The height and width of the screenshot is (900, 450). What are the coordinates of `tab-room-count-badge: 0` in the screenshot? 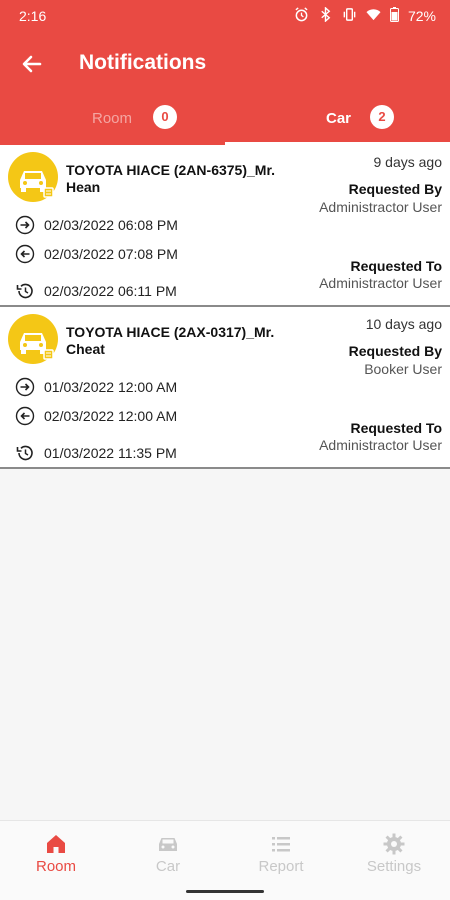 It's located at (165, 117).